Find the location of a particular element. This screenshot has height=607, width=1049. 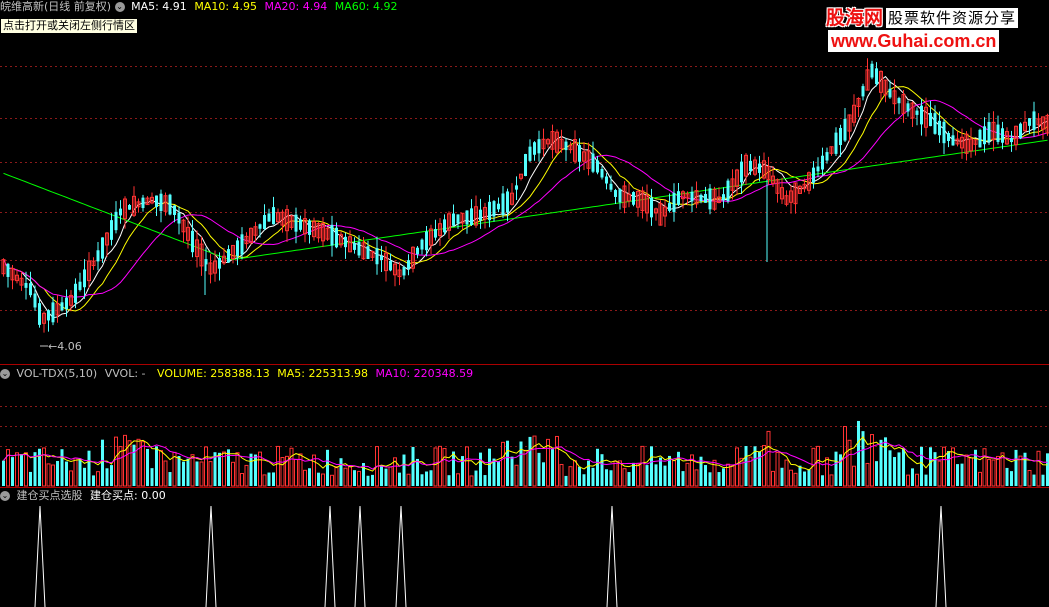

vol-indicator-title: VOL-TDX(5,10) is located at coordinates (57, 373).